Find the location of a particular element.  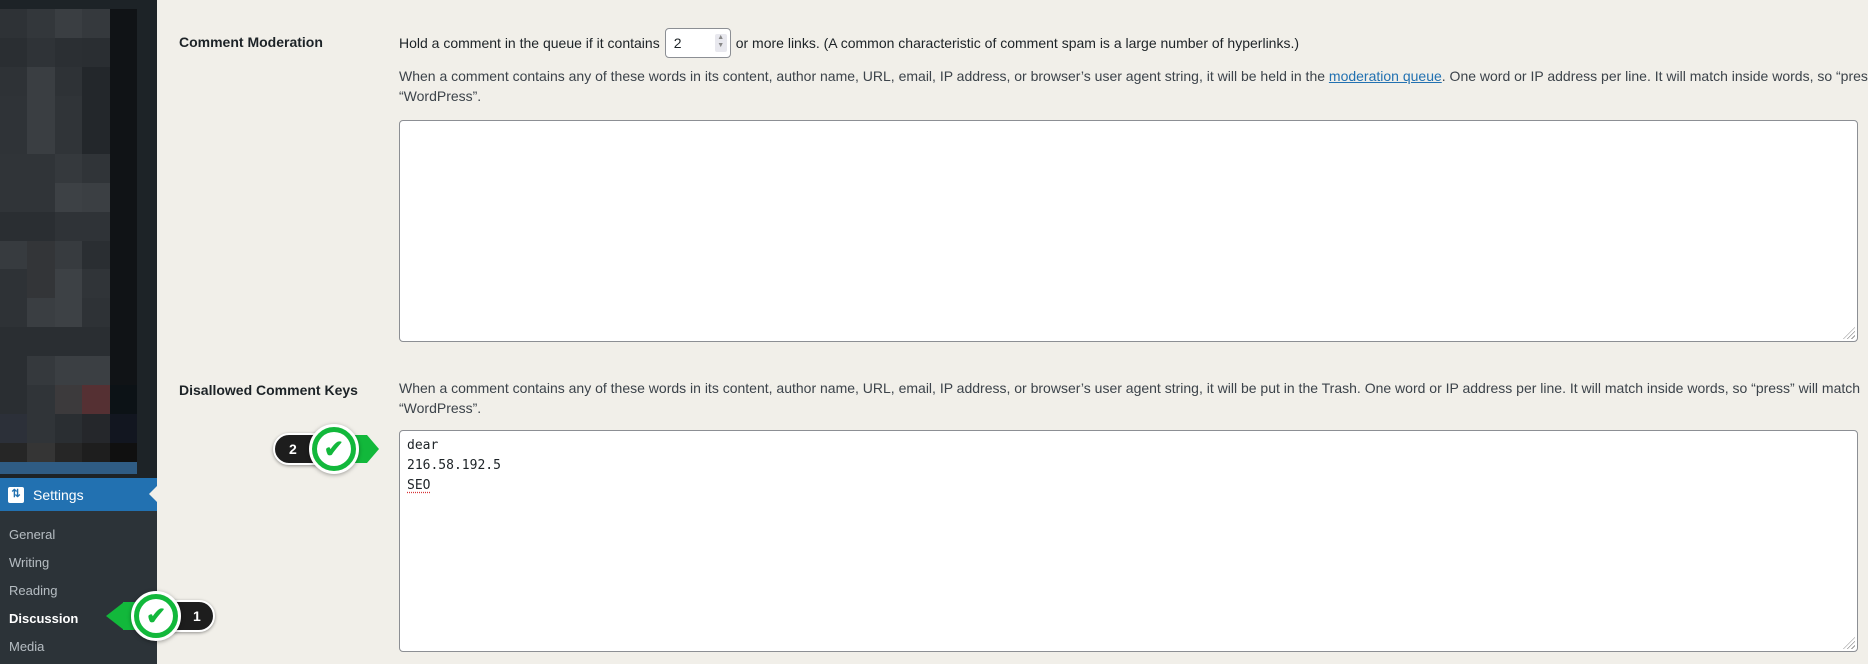

moderation-queue-link: moderation queue is located at coordinates (1385, 76).